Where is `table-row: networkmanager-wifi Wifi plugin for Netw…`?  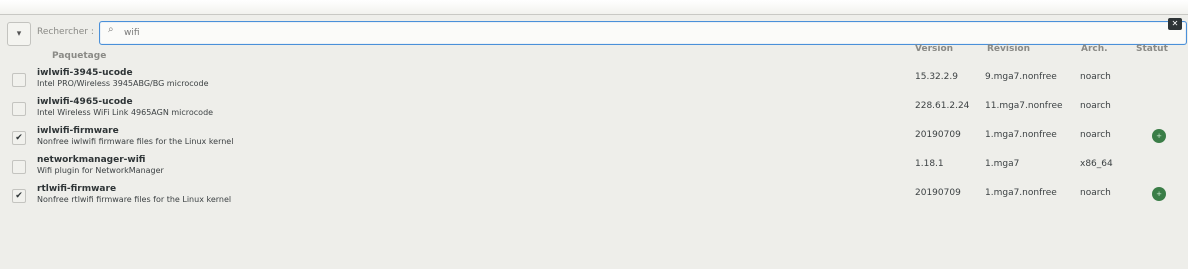 table-row: networkmanager-wifi Wifi plugin for Netw… is located at coordinates (594, 167).